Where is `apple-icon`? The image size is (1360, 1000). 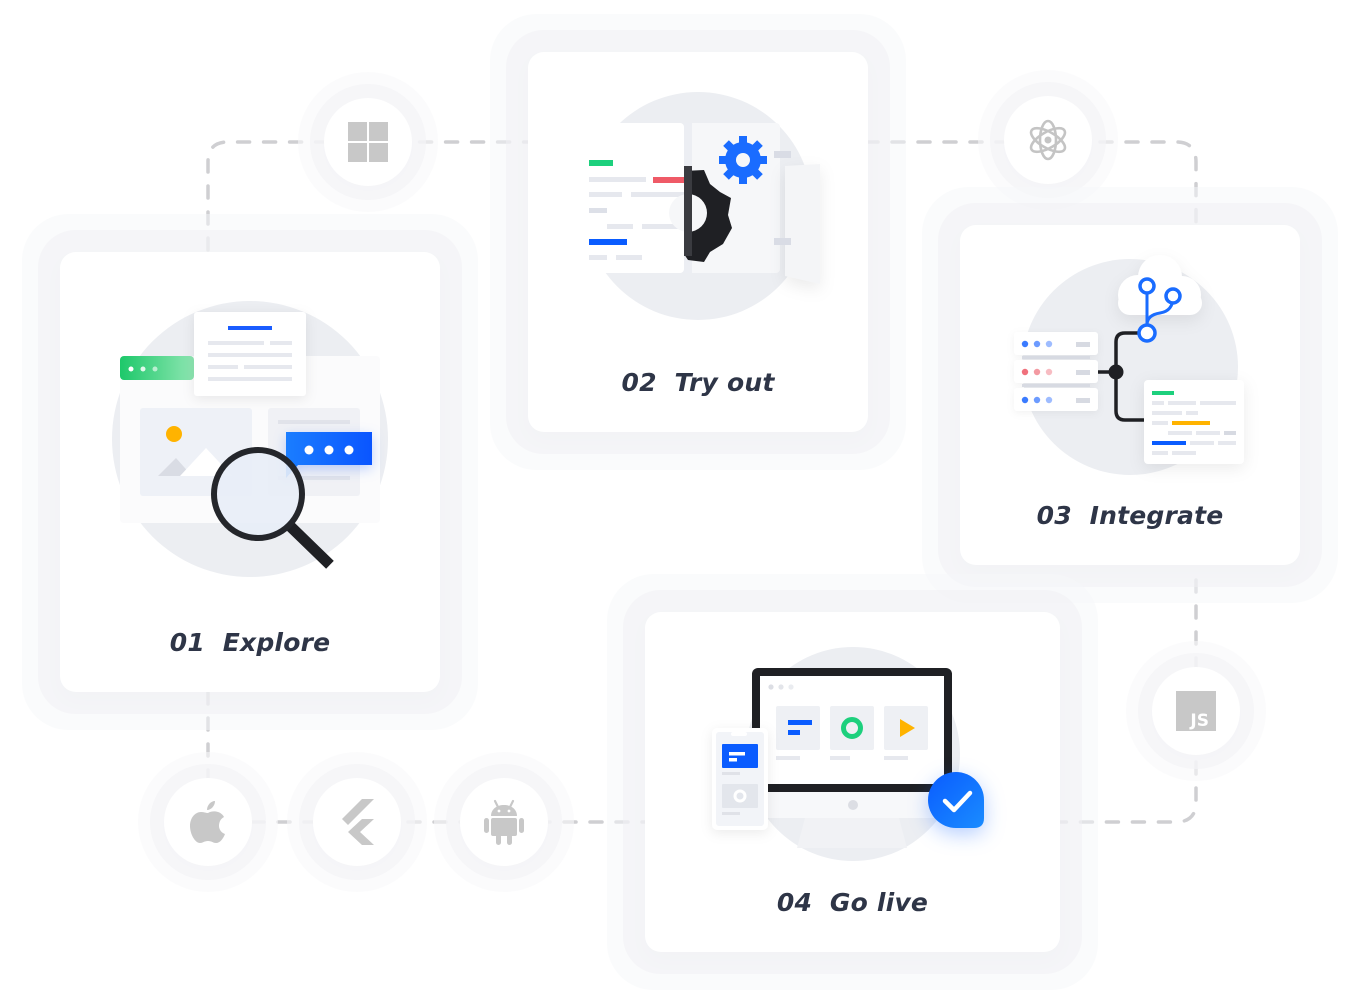
apple-icon is located at coordinates (207, 822).